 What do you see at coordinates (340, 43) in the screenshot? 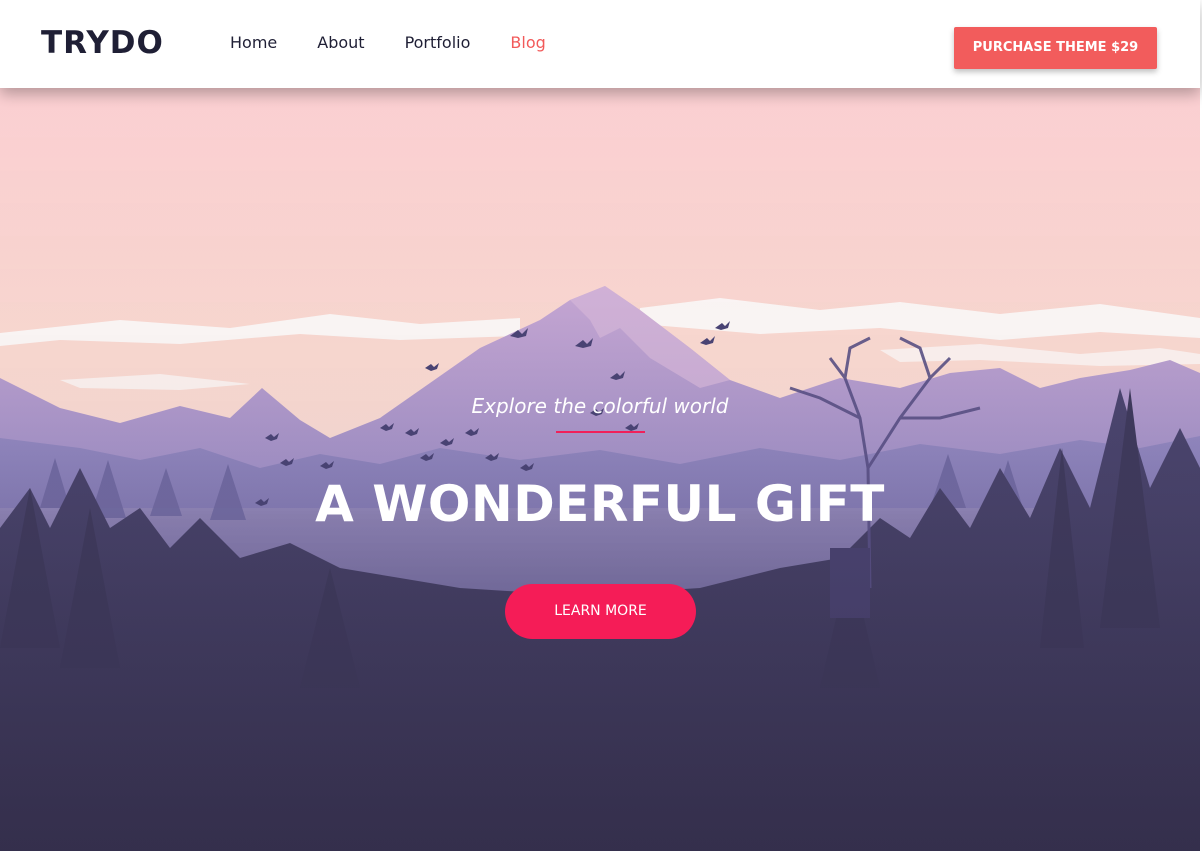
I see `nav-item-about: About` at bounding box center [340, 43].